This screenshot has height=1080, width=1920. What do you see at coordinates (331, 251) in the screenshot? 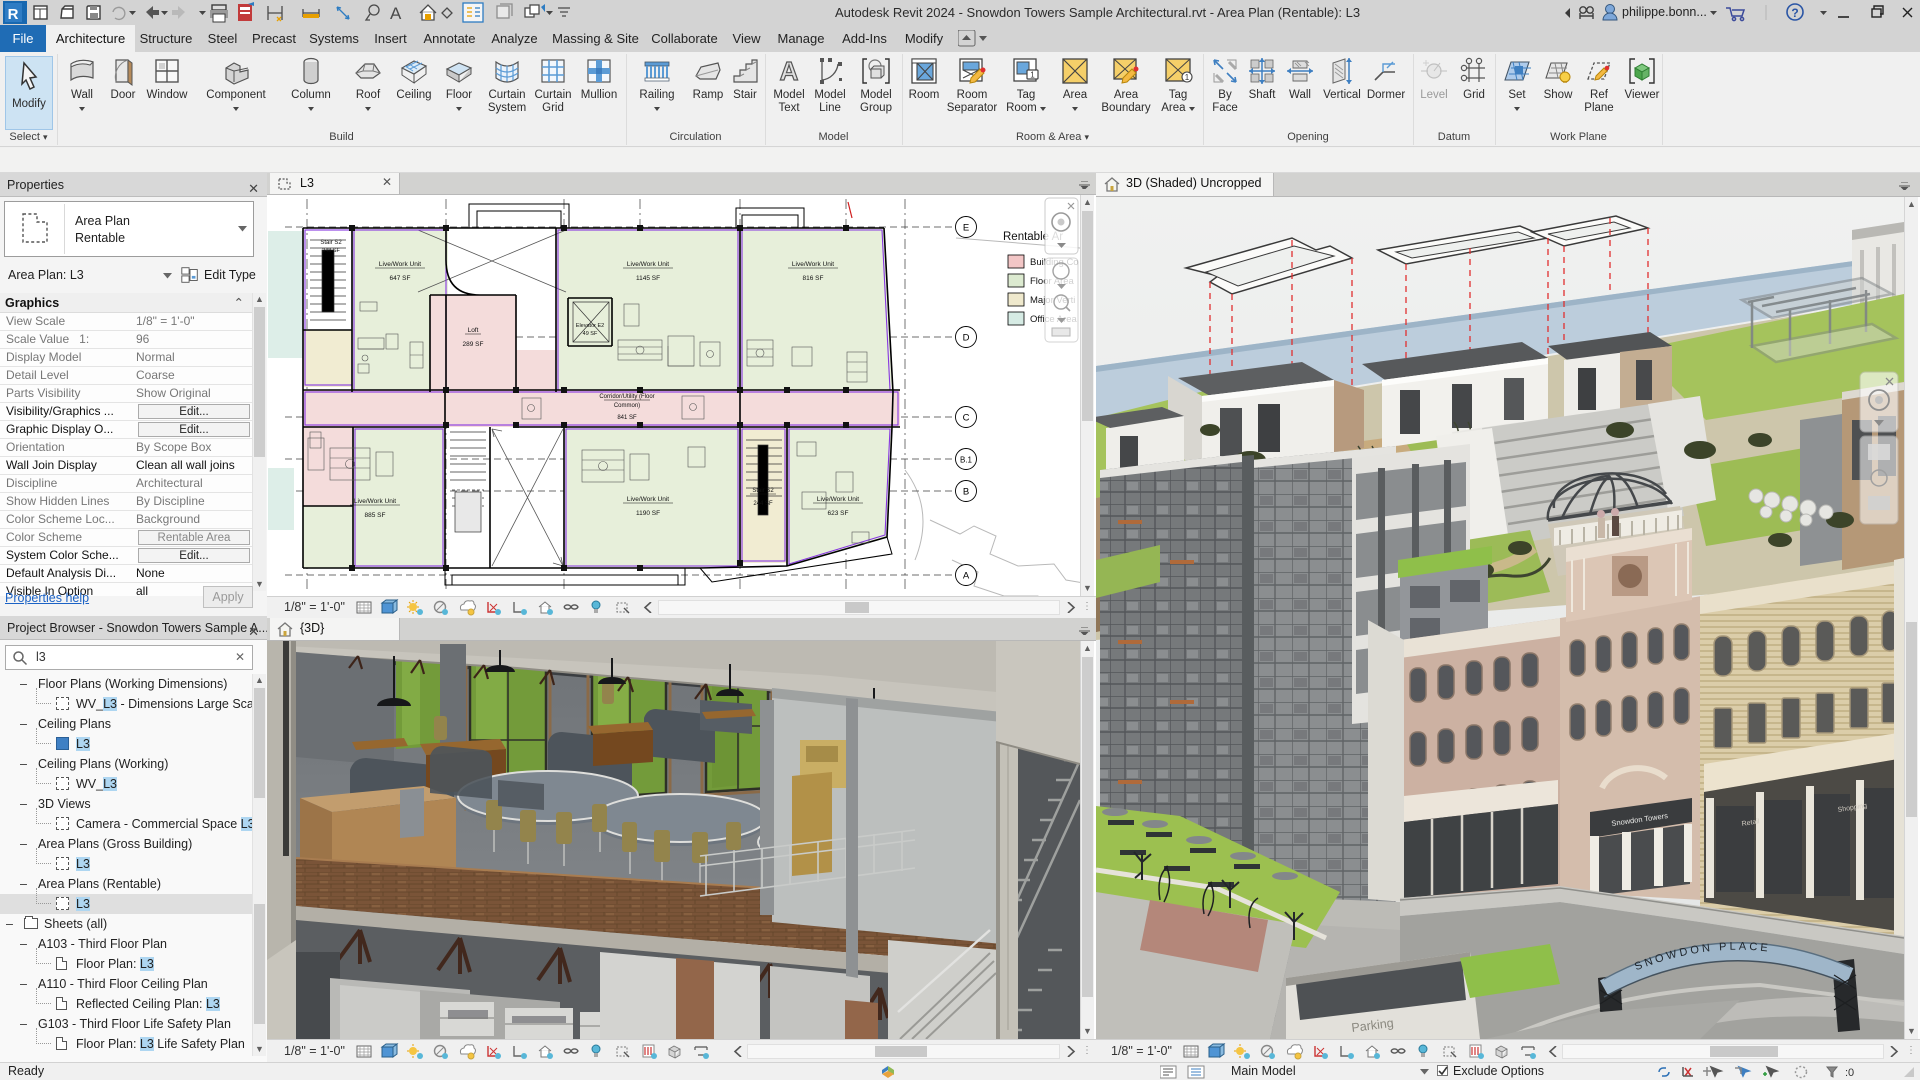
I see `svg-text: 248 SF` at bounding box center [331, 251].